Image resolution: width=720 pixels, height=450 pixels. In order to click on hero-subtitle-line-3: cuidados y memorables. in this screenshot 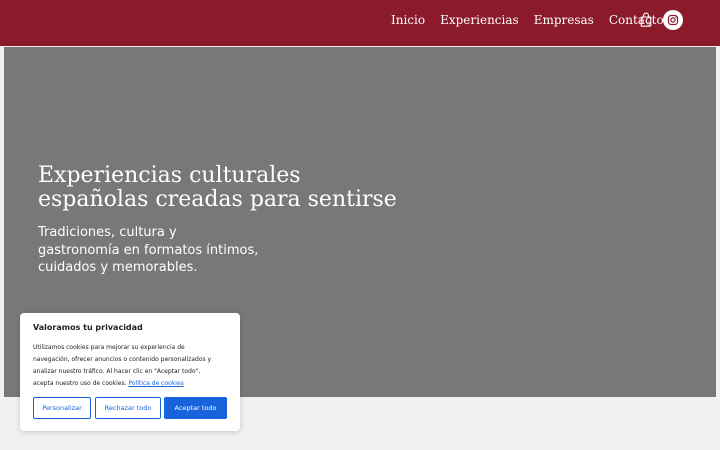, I will do `click(118, 267)`.